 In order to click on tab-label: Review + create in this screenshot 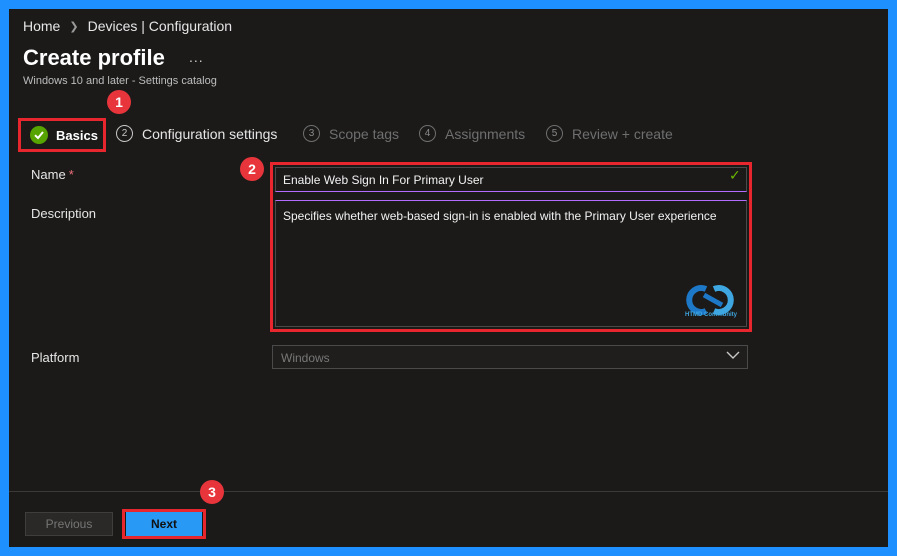, I will do `click(622, 133)`.